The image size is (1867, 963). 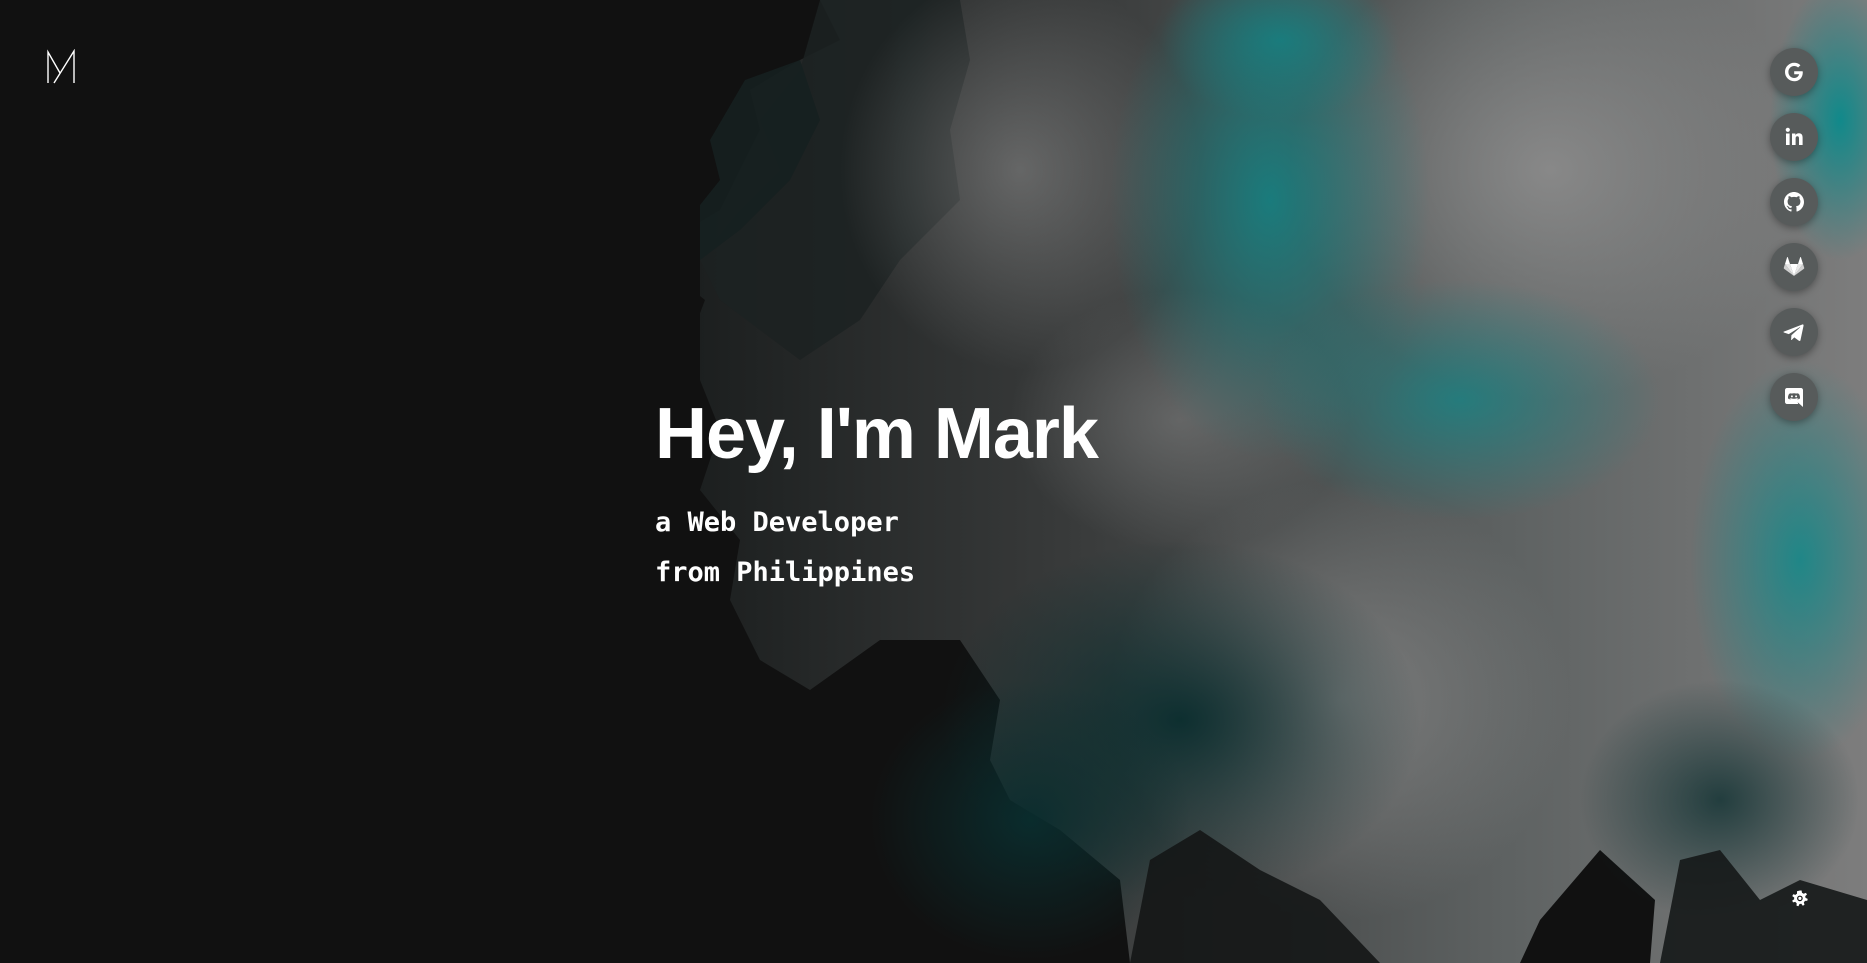 I want to click on social-link-google, so click(x=1794, y=72).